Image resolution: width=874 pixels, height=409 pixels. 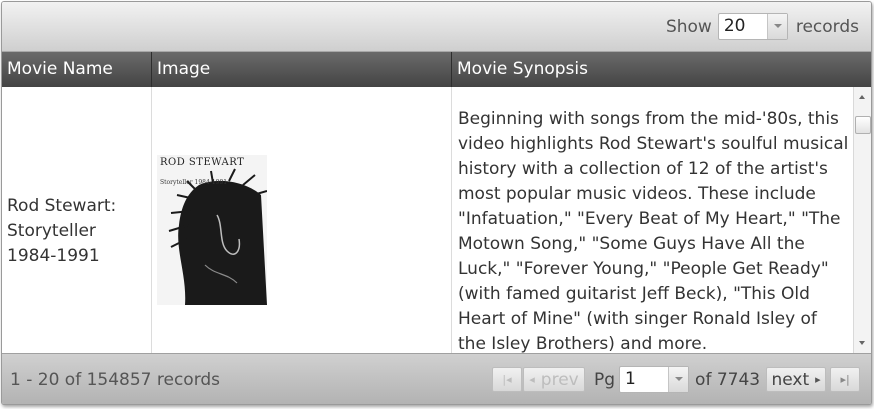 I want to click on poster-subtitle: Storyteller 1984-1991, so click(x=194, y=182).